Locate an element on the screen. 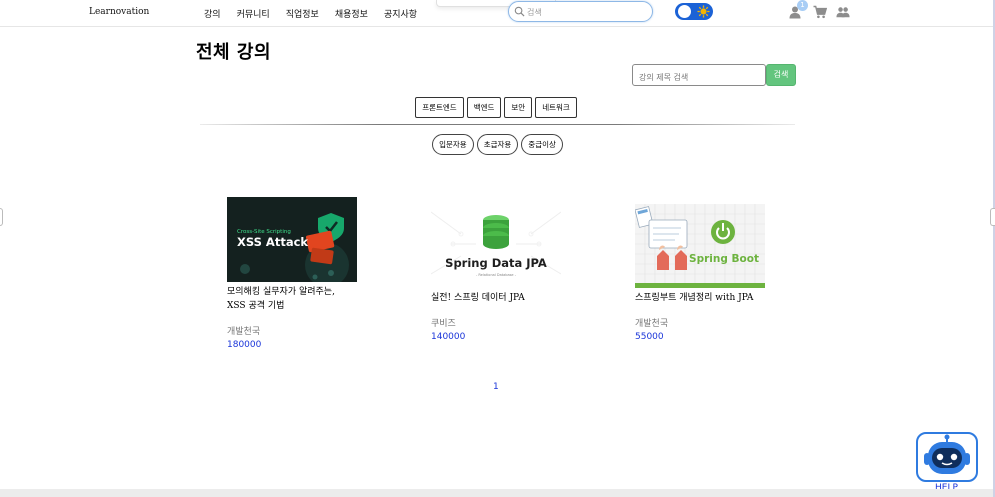 Image resolution: width=995 pixels, height=497 pixels. global-search is located at coordinates (580, 11).